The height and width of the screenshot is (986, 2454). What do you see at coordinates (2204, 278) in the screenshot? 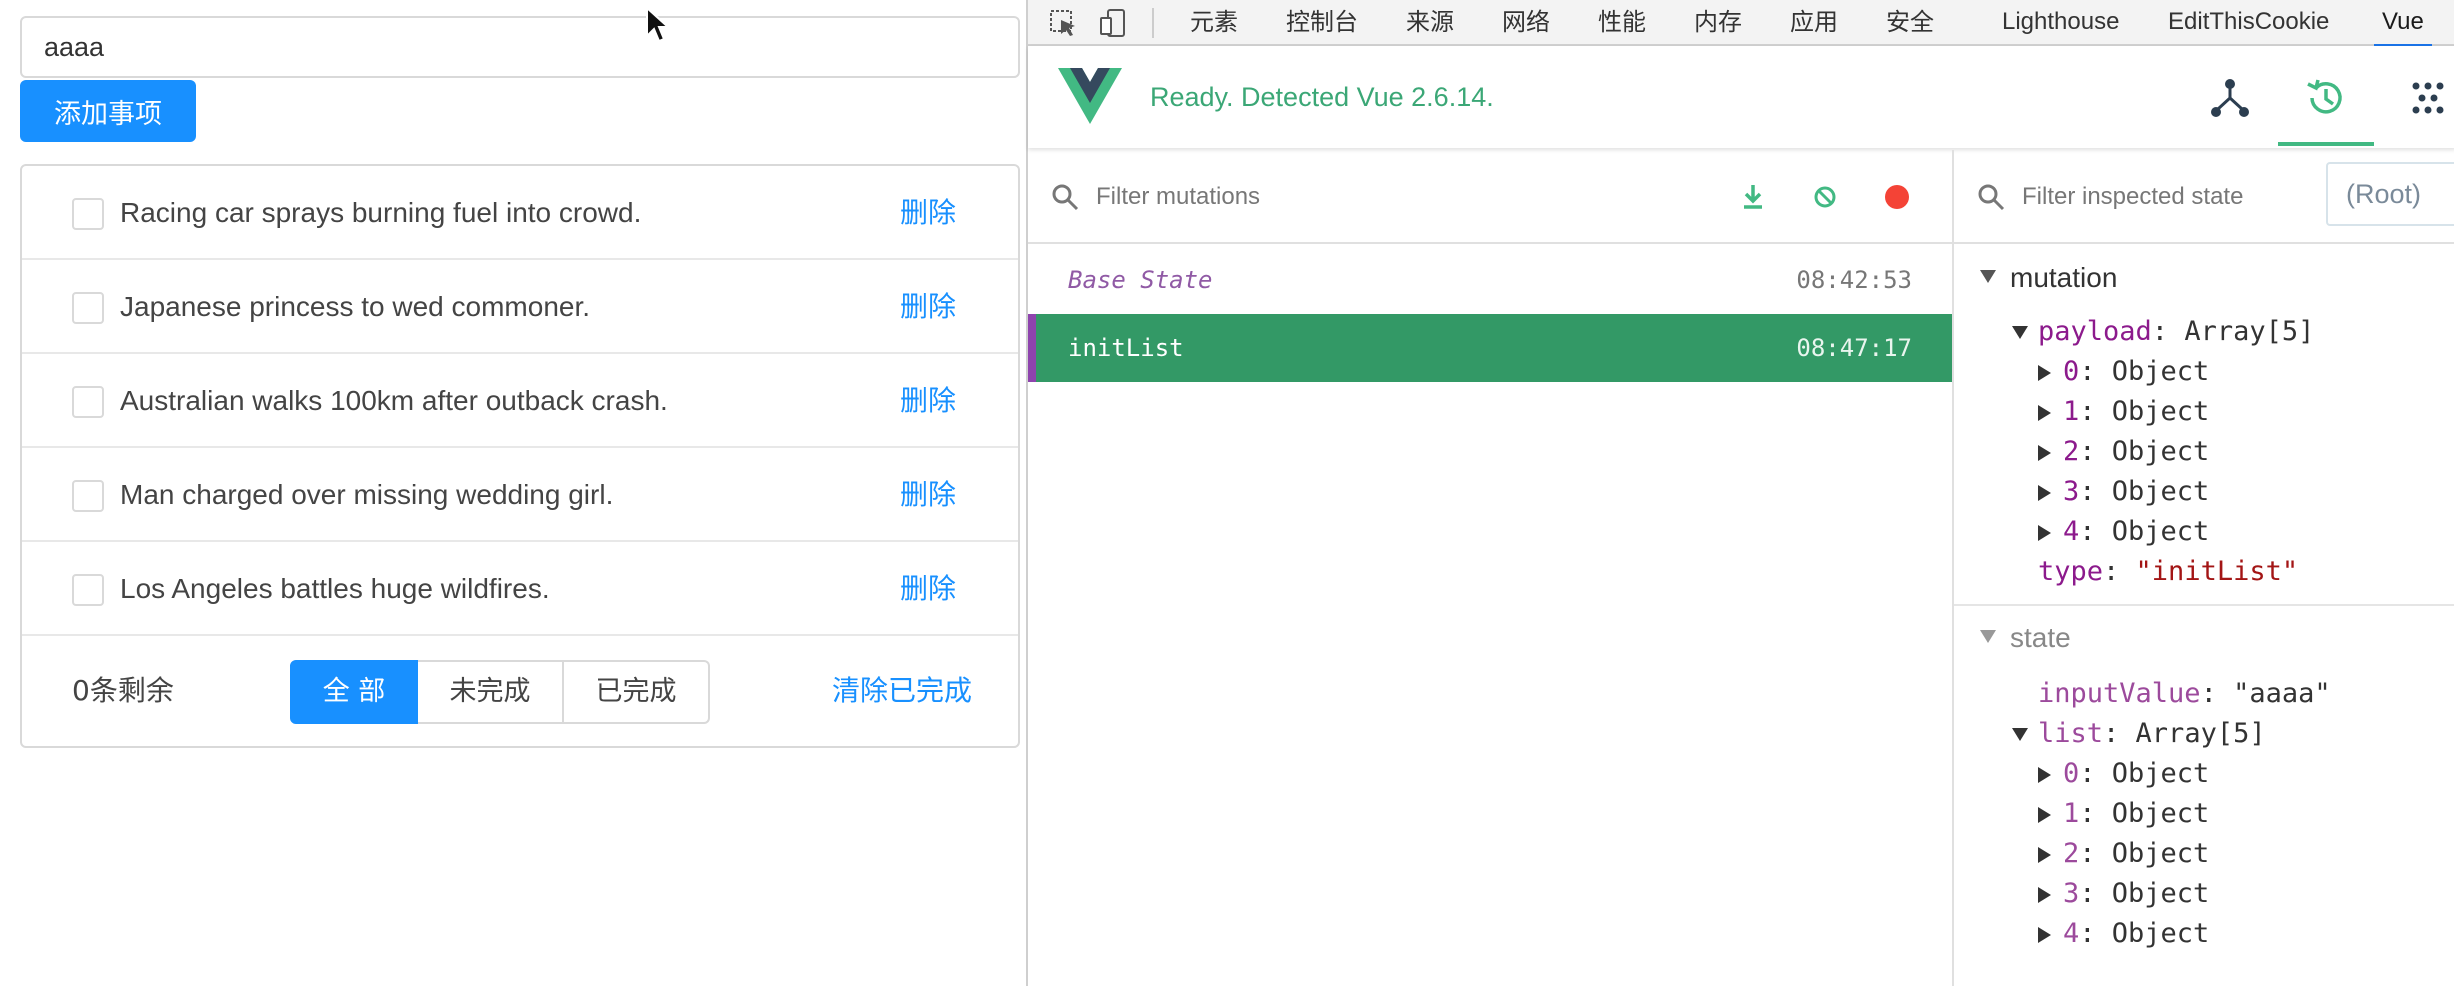
I see `mutation-section-header: mutation` at bounding box center [2204, 278].